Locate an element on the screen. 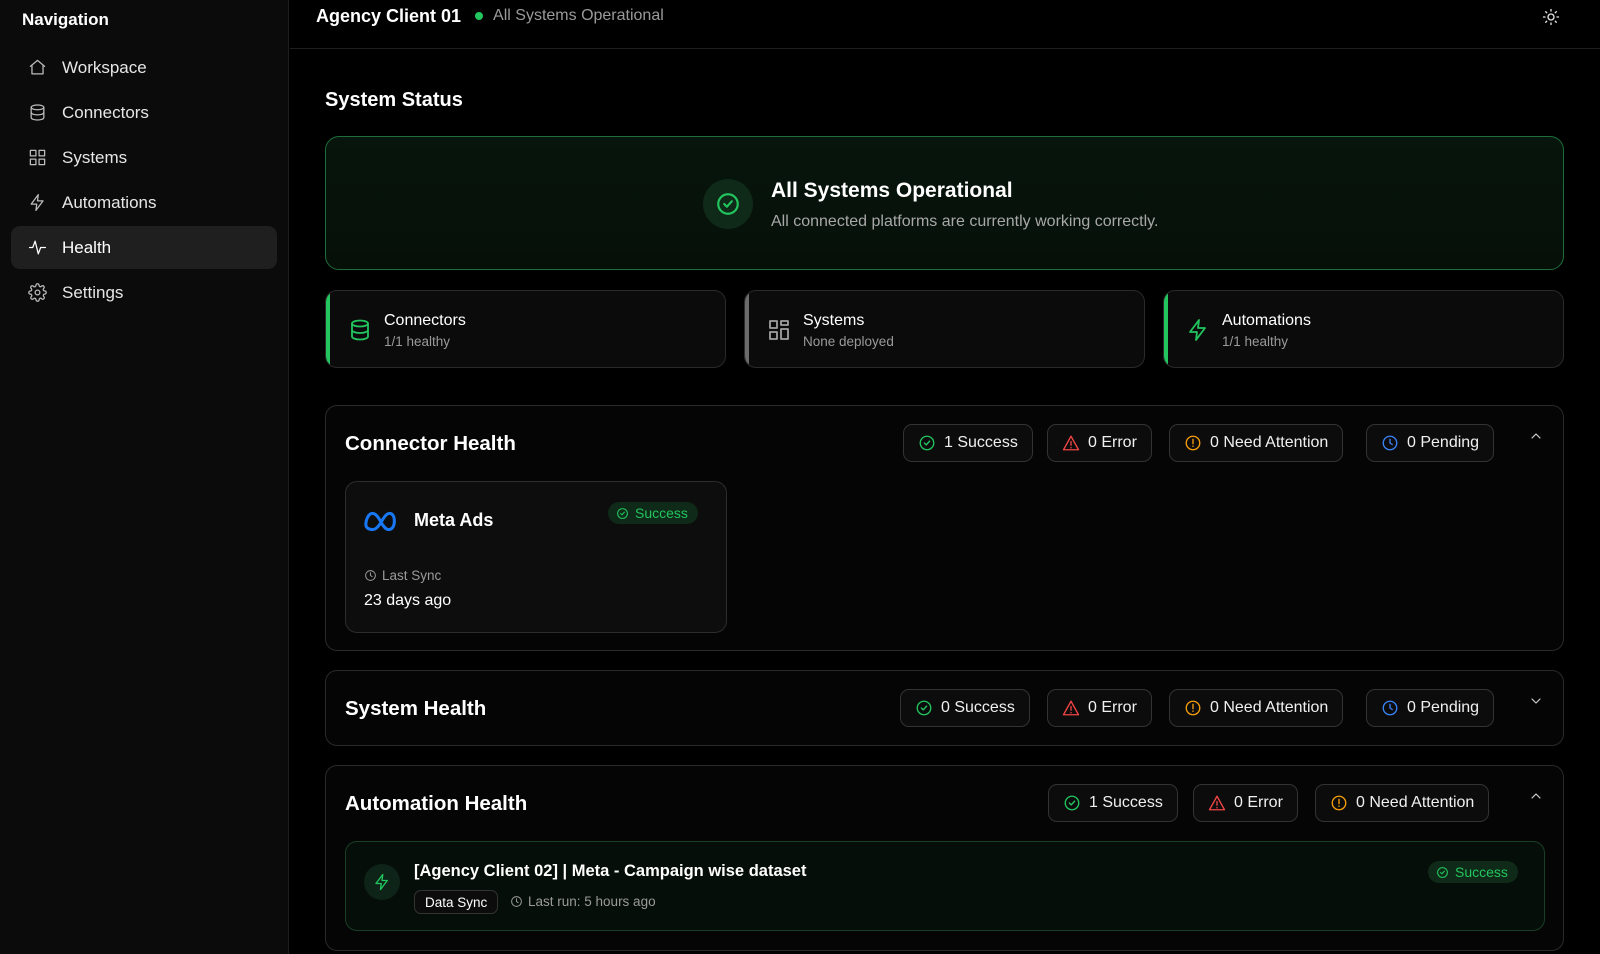 The height and width of the screenshot is (954, 1600). sidebar-item-systems: Systems is located at coordinates (144, 157).